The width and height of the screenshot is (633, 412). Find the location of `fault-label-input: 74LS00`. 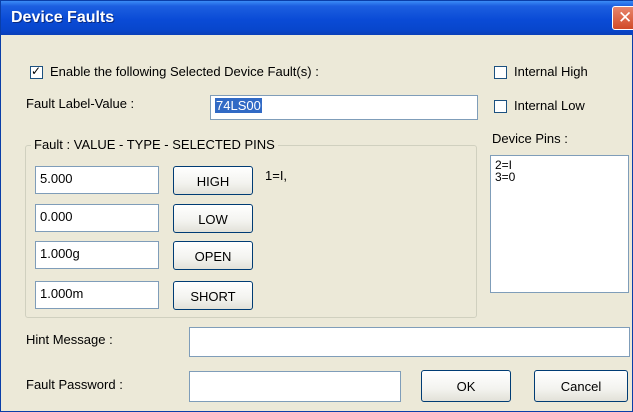

fault-label-input: 74LS00 is located at coordinates (344, 107).